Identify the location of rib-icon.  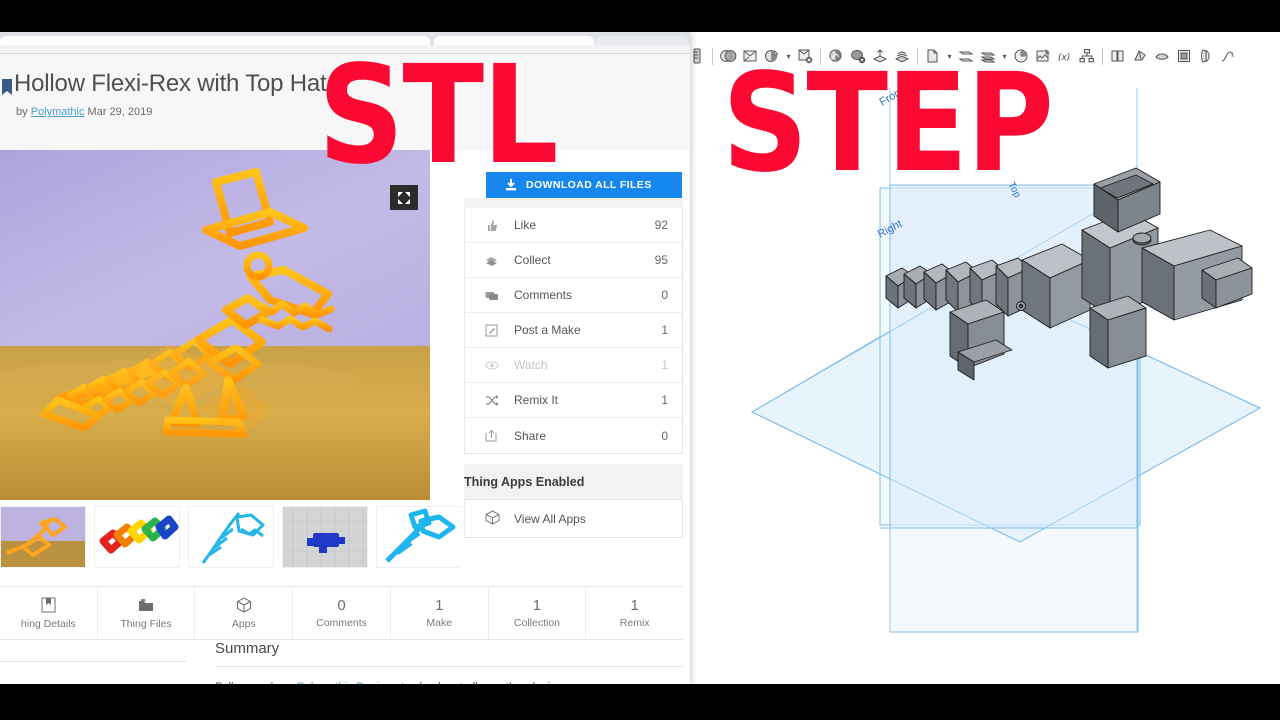
(1162, 56).